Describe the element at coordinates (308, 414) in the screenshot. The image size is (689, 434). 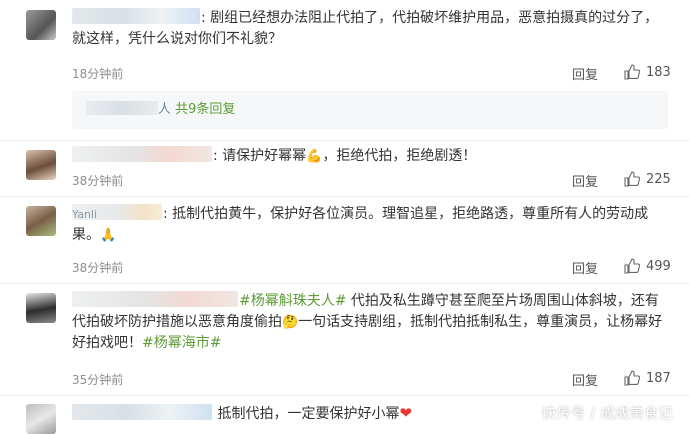
I see `comment-body: 抵制代拍，一定要保护好小幂` at that location.